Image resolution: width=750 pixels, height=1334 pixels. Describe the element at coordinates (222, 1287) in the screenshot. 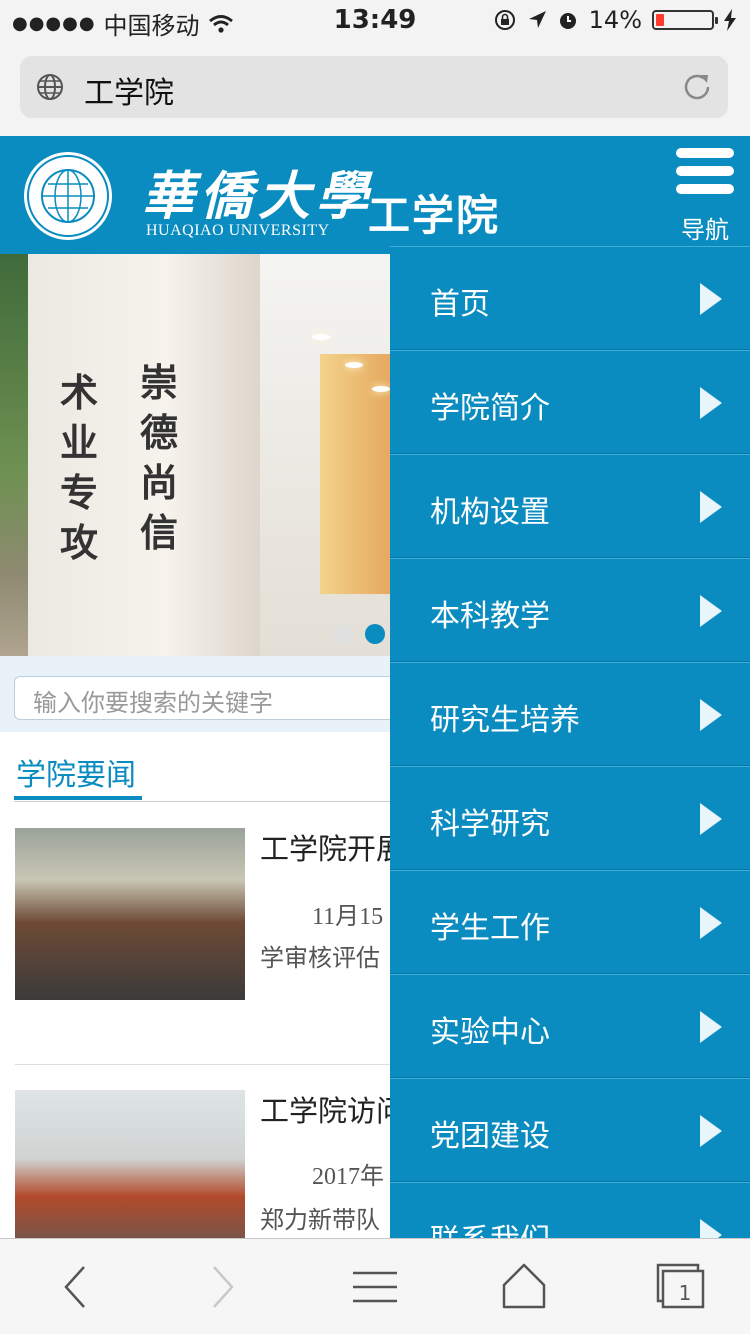

I see `forward-icon` at that location.